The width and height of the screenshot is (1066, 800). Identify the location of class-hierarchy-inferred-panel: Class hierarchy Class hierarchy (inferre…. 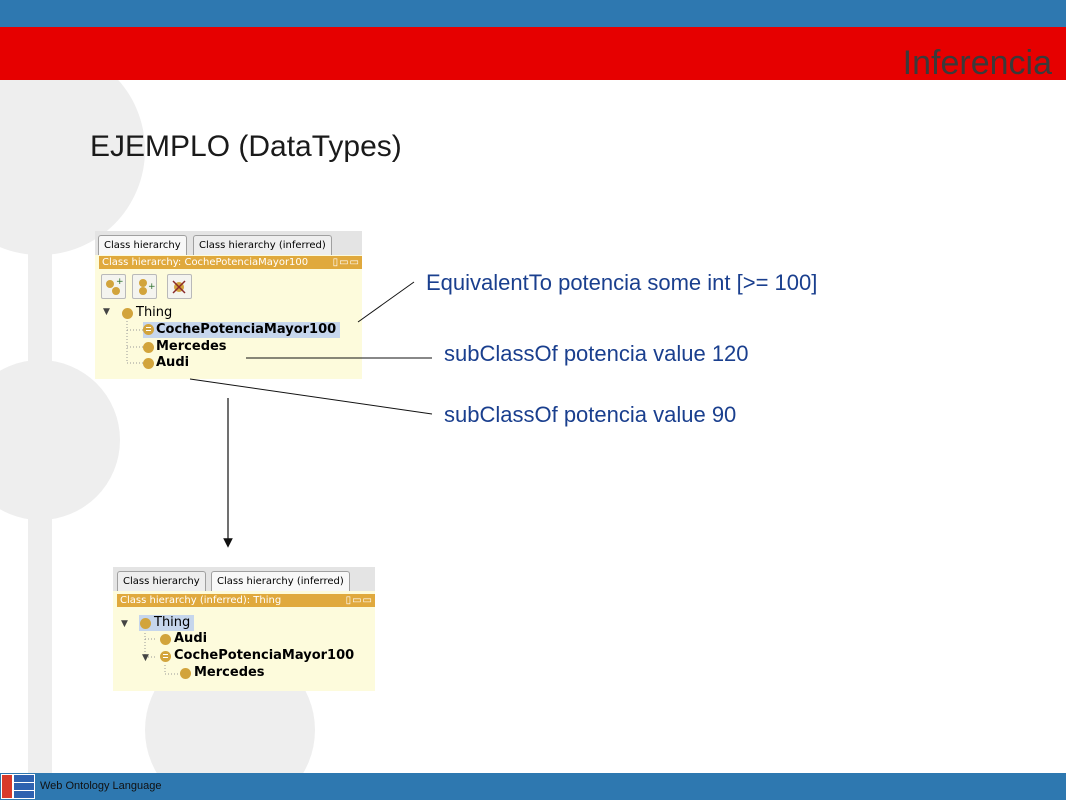
(244, 629).